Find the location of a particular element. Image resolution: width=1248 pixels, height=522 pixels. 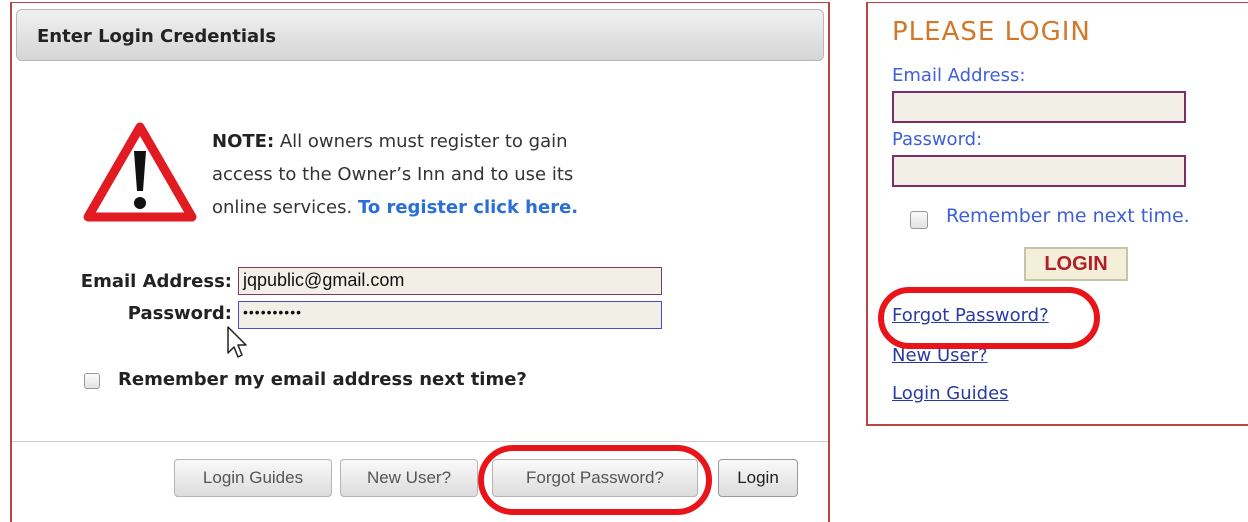

warning-triangle-icon is located at coordinates (140, 172).